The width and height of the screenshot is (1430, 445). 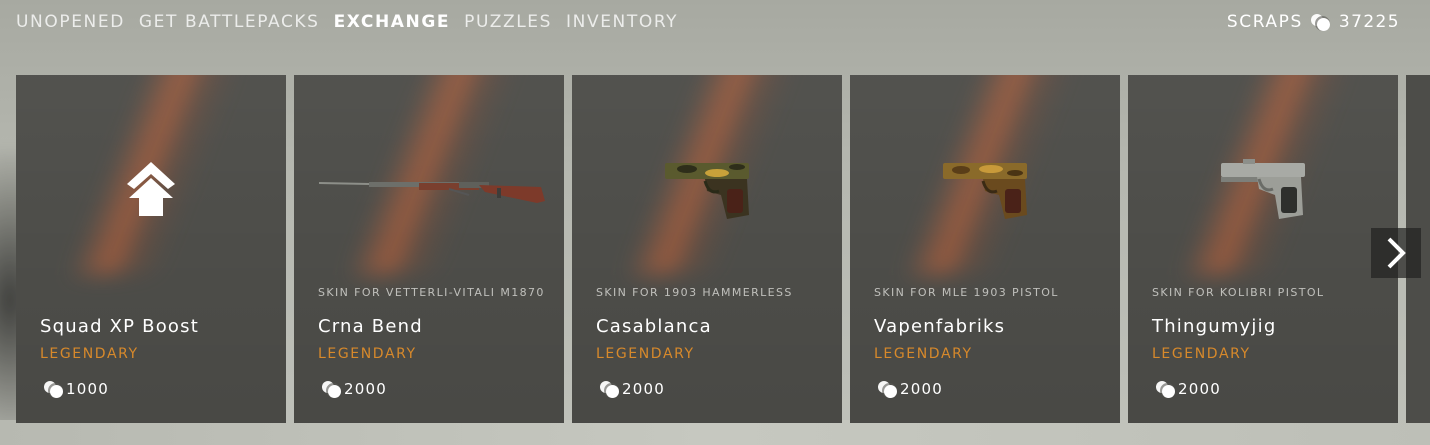 What do you see at coordinates (392, 22) in the screenshot?
I see `tab-exchange: EXCHANGE` at bounding box center [392, 22].